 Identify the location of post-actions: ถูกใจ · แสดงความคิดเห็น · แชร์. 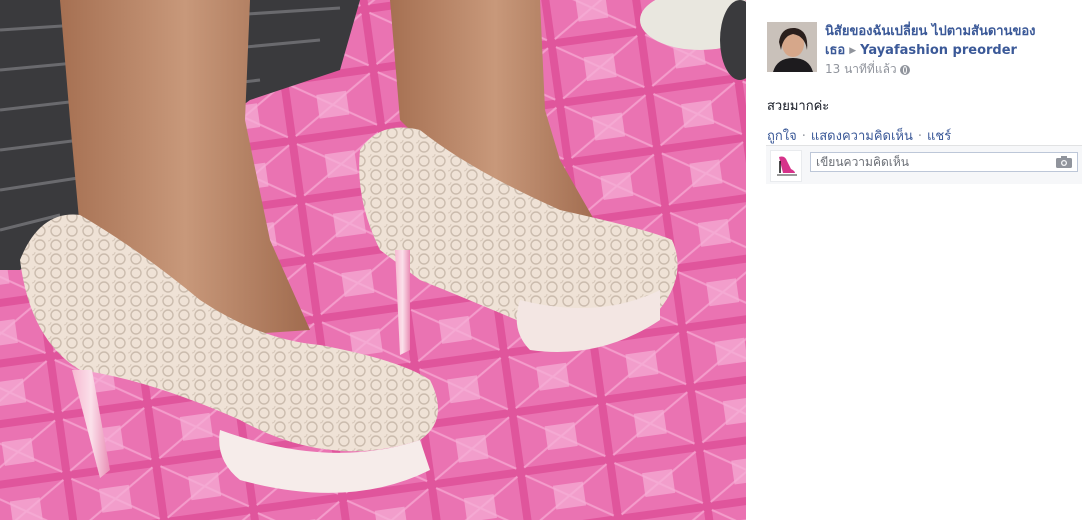
(859, 135).